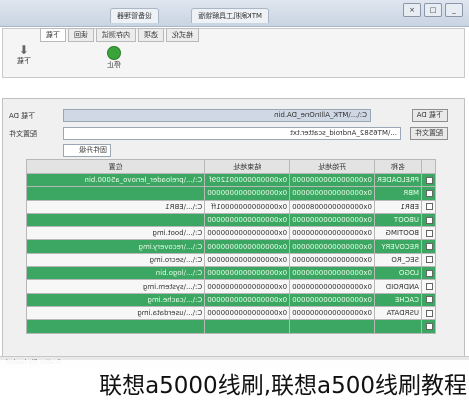 The width and height of the screenshot is (469, 400). I want to click on close-button: ×, so click(412, 10).